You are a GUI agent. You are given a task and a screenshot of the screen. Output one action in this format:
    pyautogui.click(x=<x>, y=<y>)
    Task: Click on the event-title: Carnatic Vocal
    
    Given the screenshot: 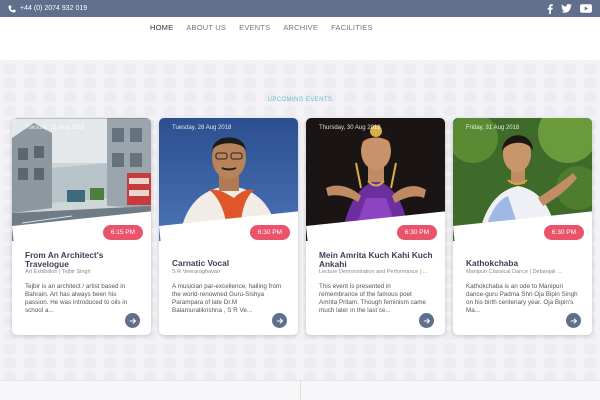 What is the action you would take?
    pyautogui.click(x=231, y=263)
    